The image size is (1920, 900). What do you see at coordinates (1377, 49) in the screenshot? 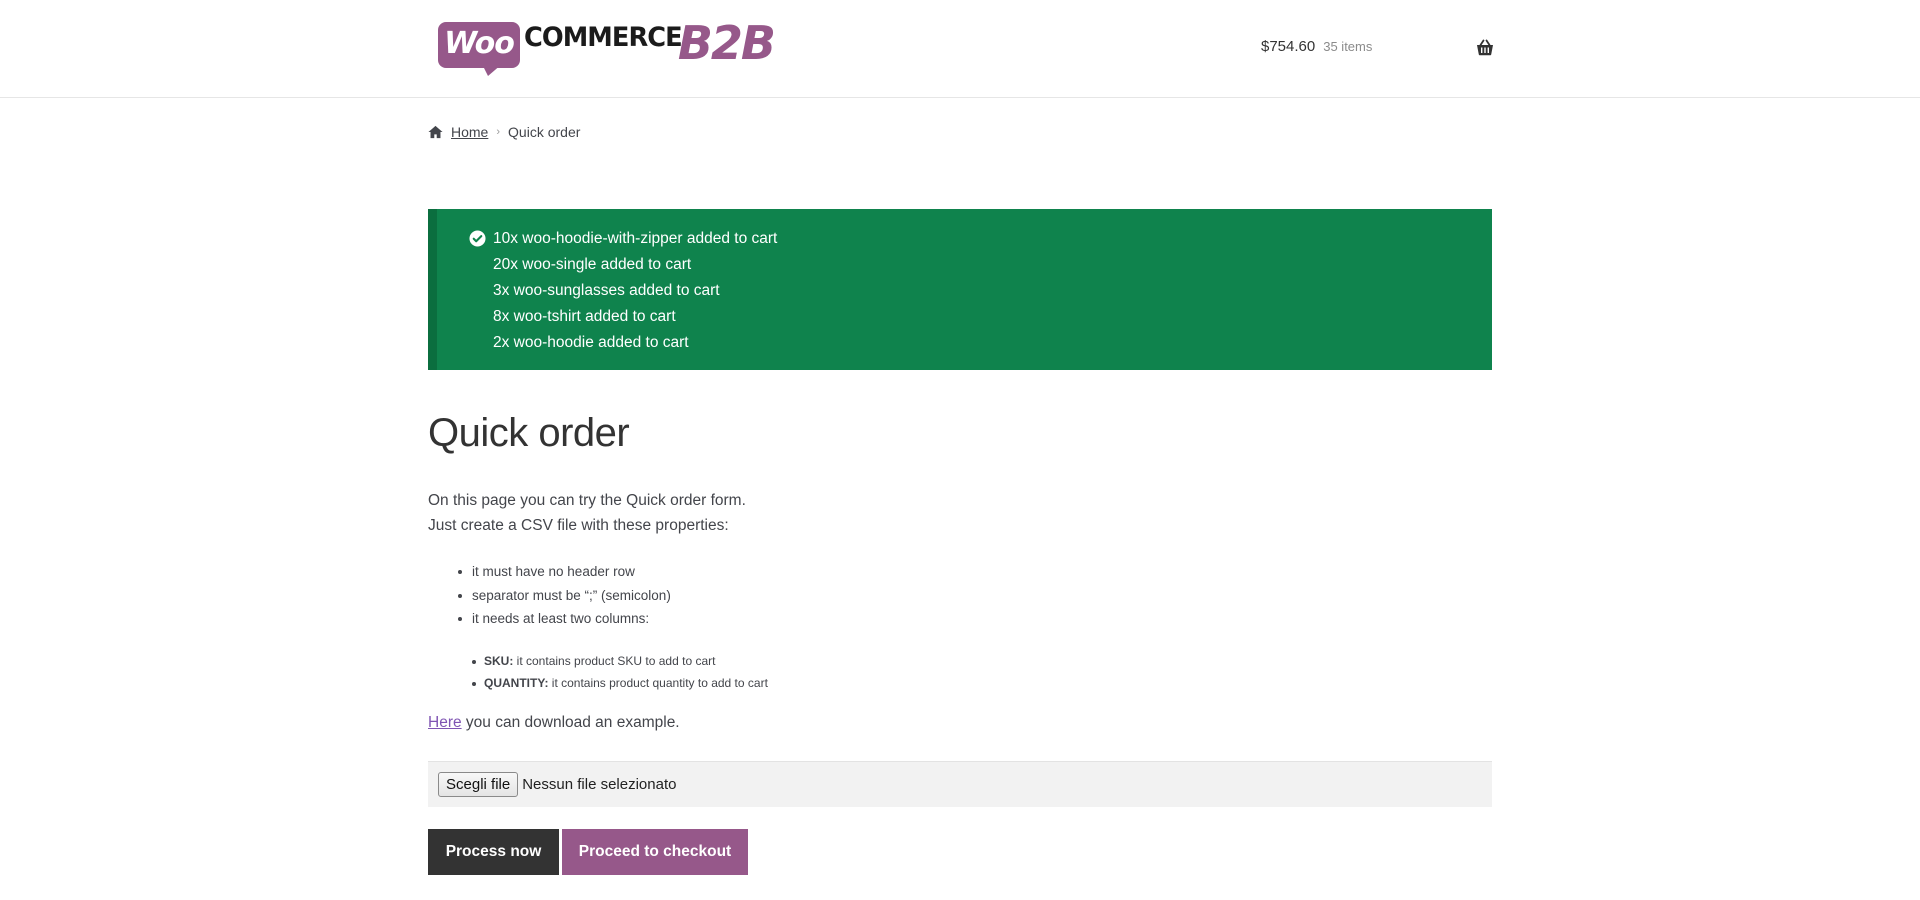
I see `header-cart: $754.60 35 items` at bounding box center [1377, 49].